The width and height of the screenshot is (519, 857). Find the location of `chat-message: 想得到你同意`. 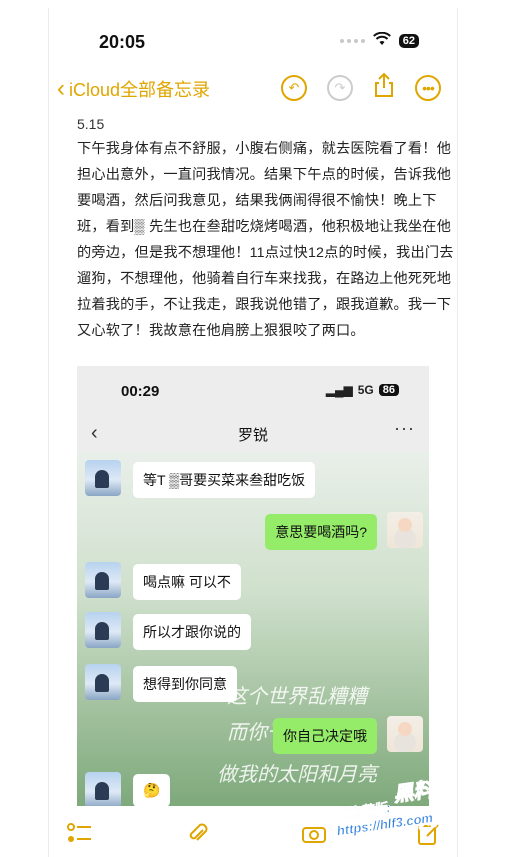

chat-message: 想得到你同意 is located at coordinates (185, 684).